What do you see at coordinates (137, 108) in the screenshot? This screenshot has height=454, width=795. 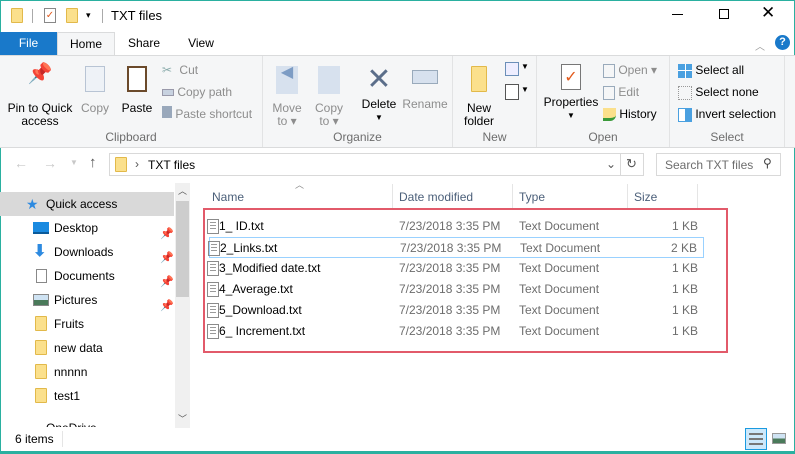 I see `label: Paste` at bounding box center [137, 108].